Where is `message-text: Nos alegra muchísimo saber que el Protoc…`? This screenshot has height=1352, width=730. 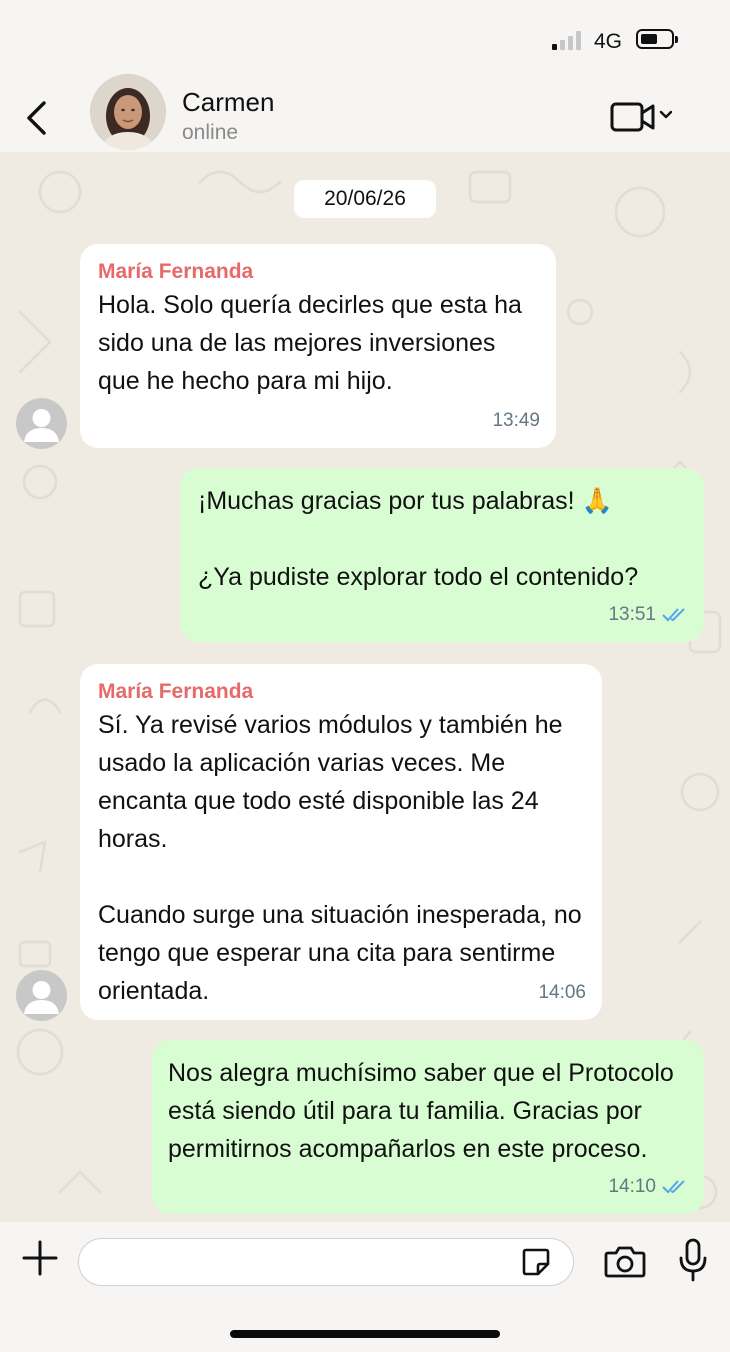
message-text: Nos alegra muchísimo saber que el Protoc… is located at coordinates (421, 1111).